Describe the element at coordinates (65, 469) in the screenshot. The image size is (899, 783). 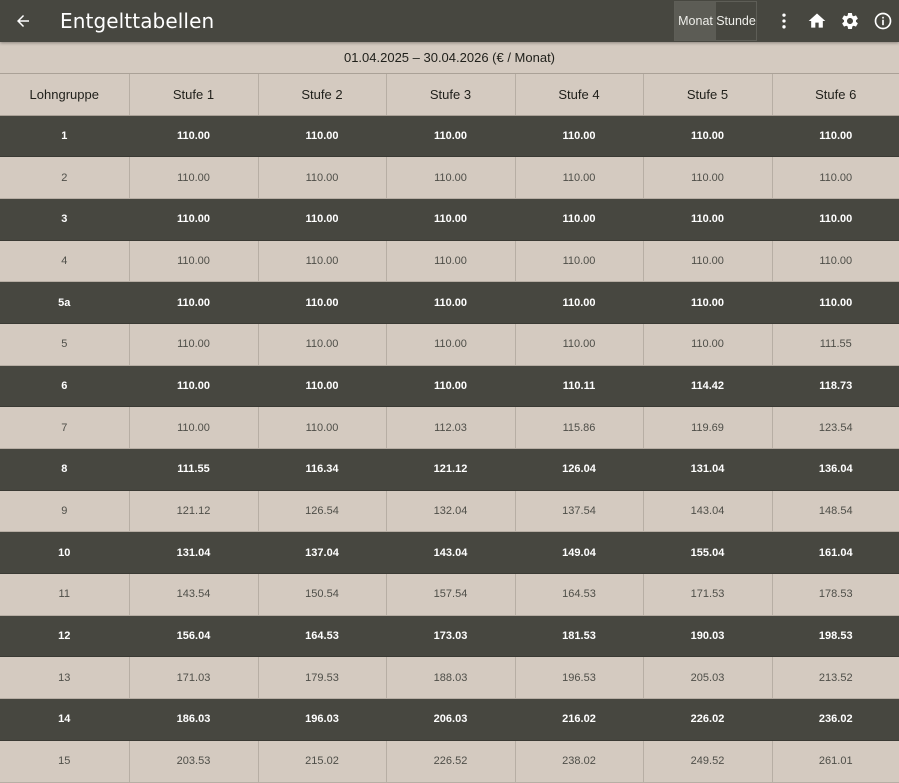
I see `lohngruppe-cell: 8` at that location.